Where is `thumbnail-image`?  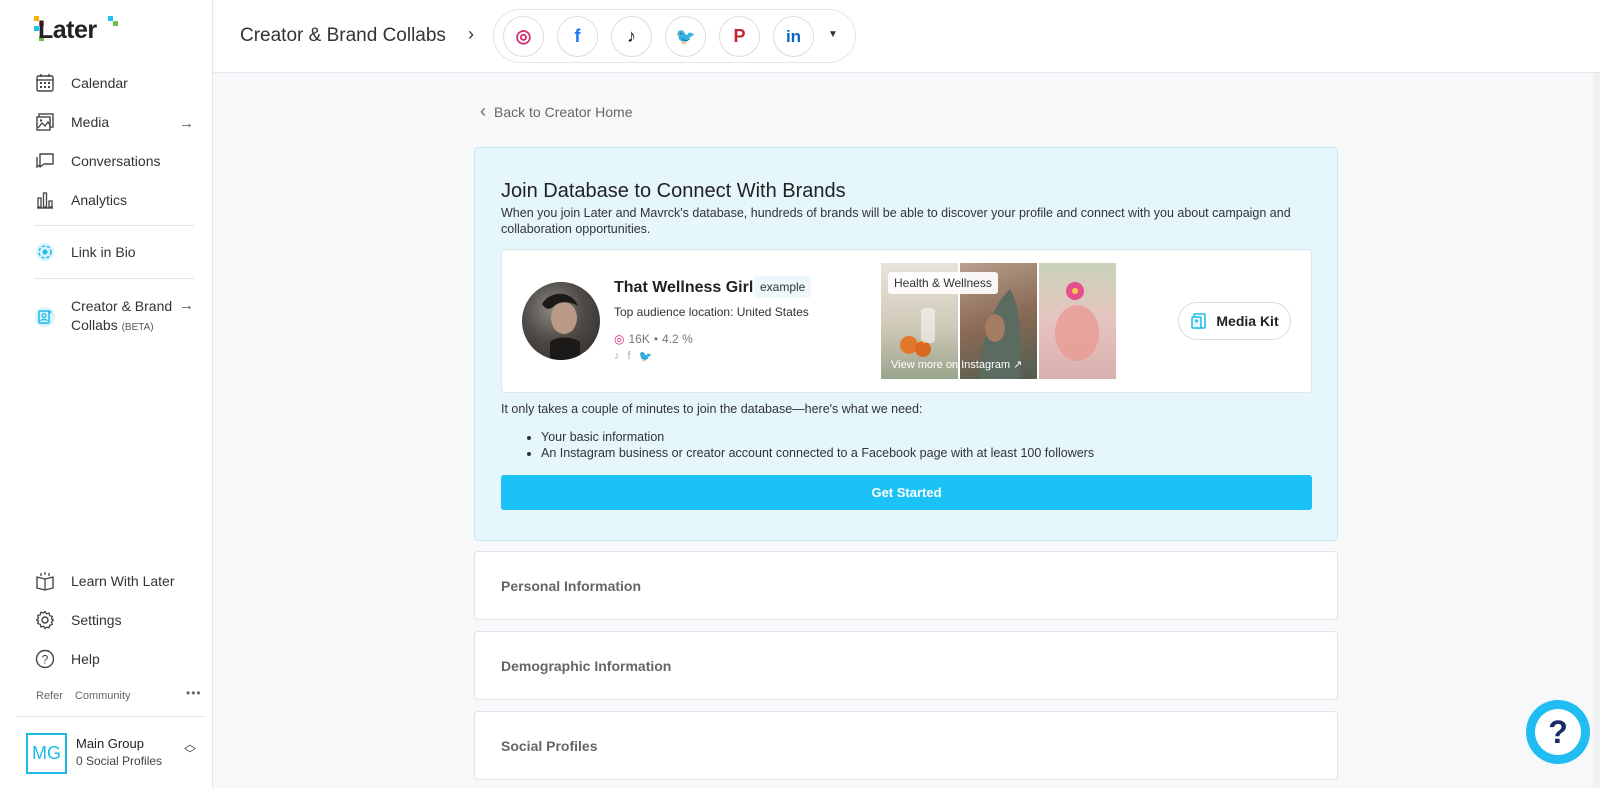
thumbnail-image is located at coordinates (1077, 321).